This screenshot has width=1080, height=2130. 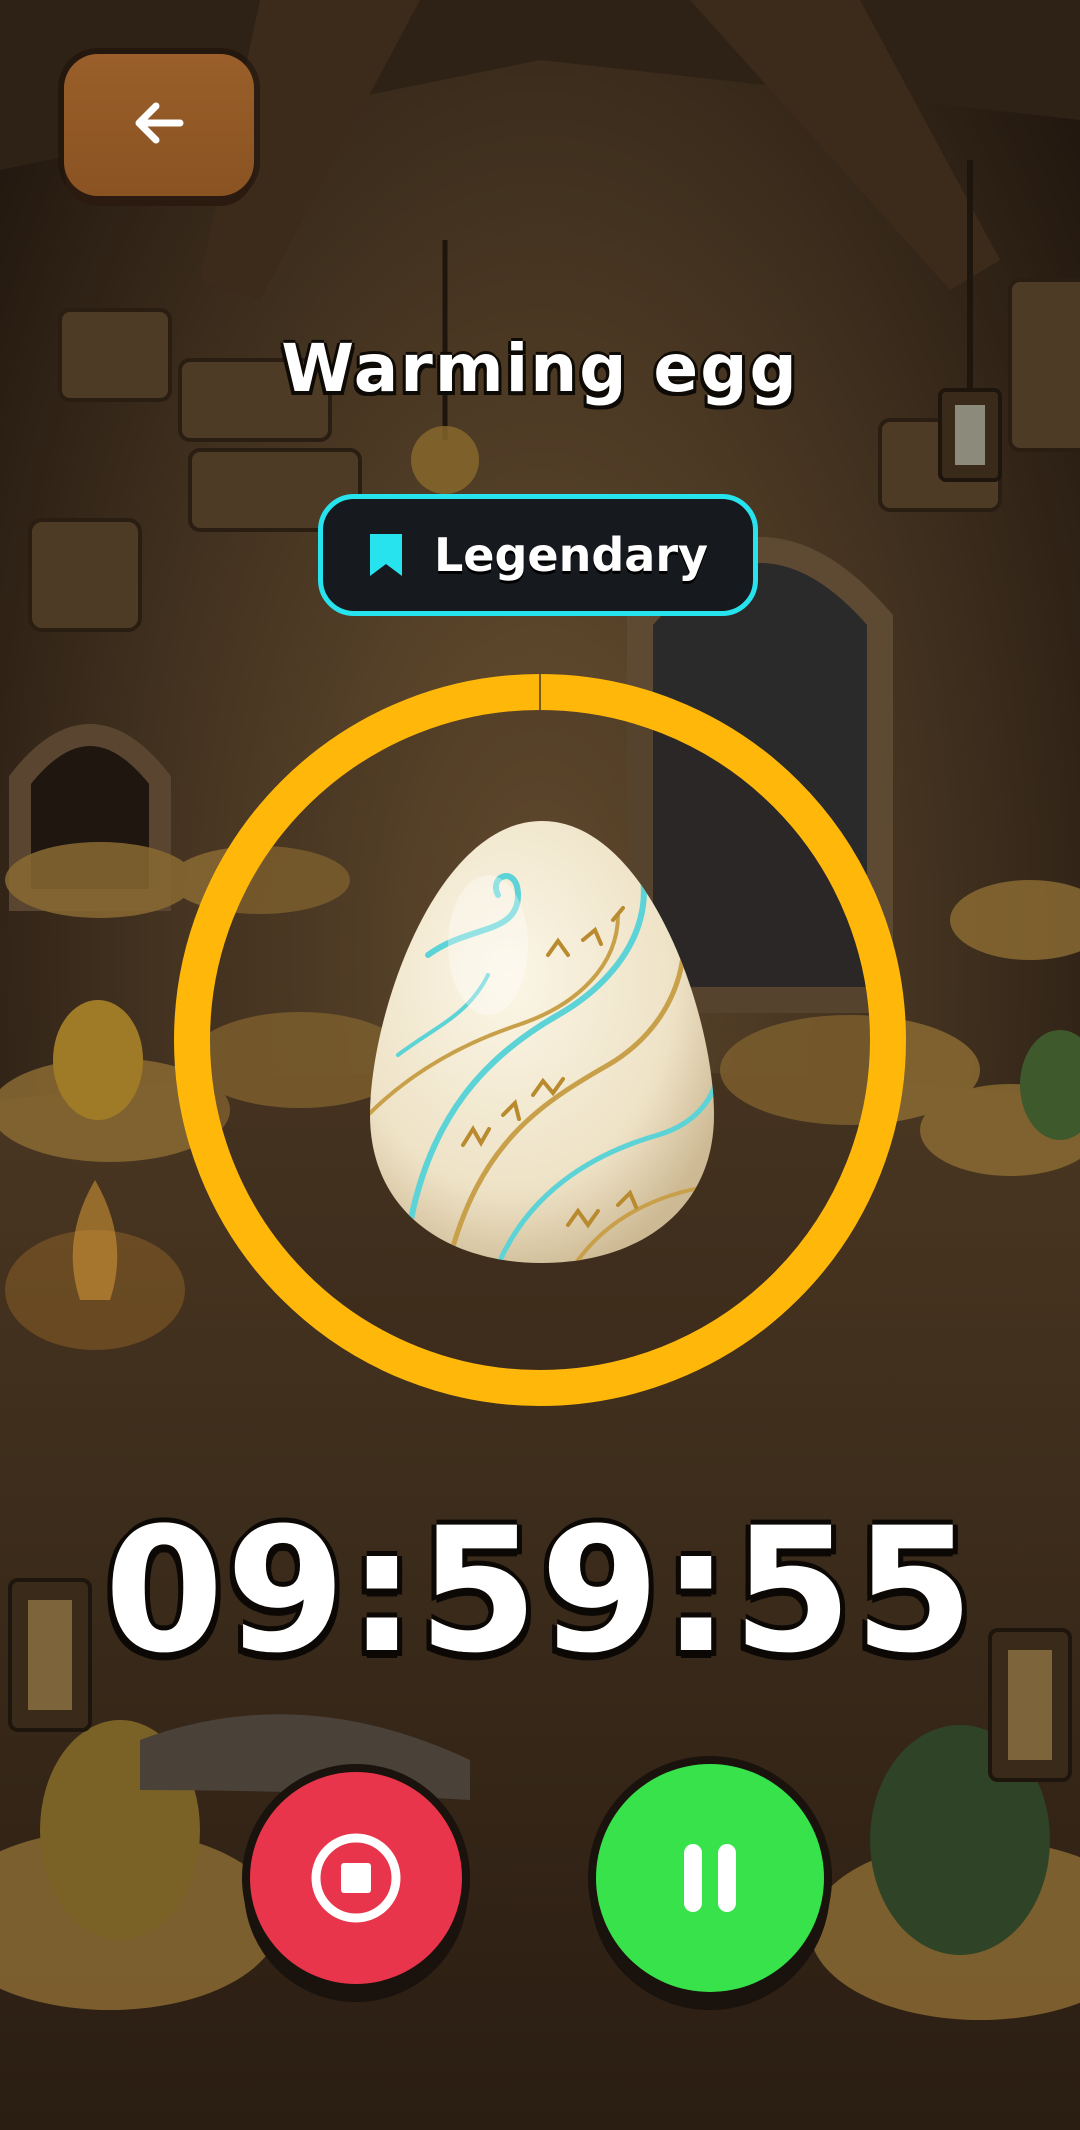 I want to click on bookmark-icon, so click(x=386, y=555).